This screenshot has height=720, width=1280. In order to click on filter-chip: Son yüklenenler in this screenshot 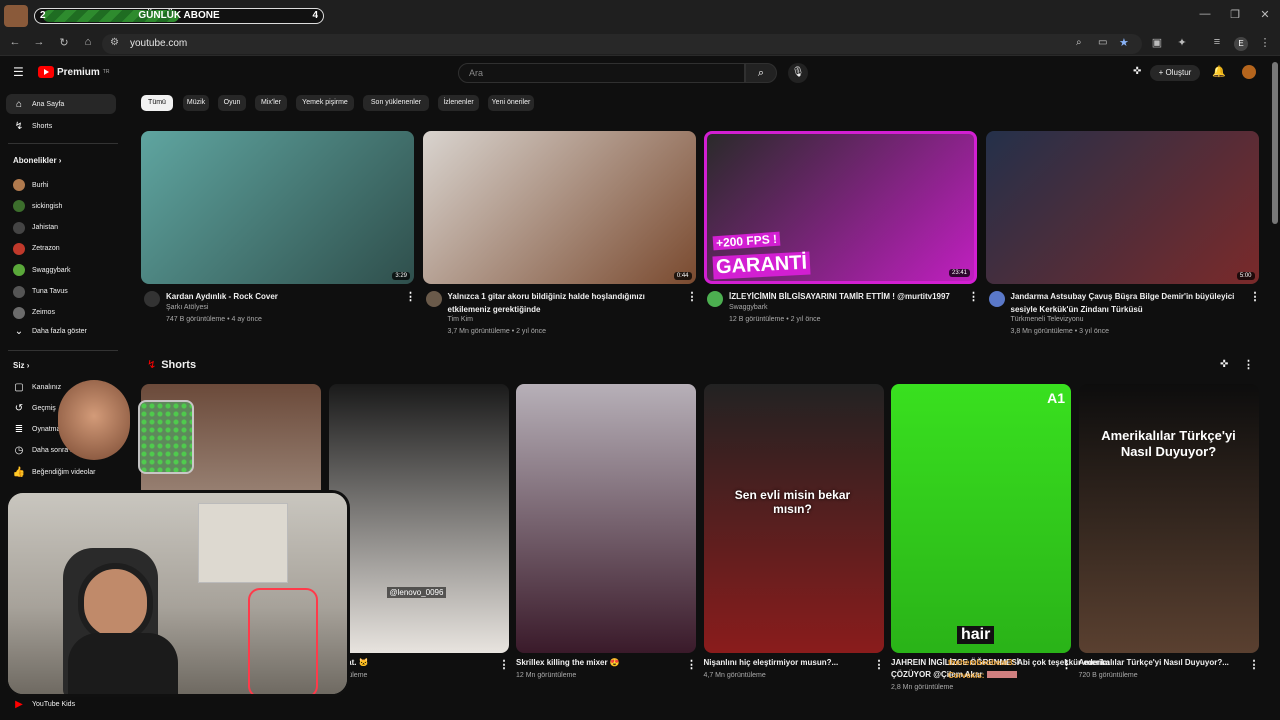, I will do `click(396, 103)`.